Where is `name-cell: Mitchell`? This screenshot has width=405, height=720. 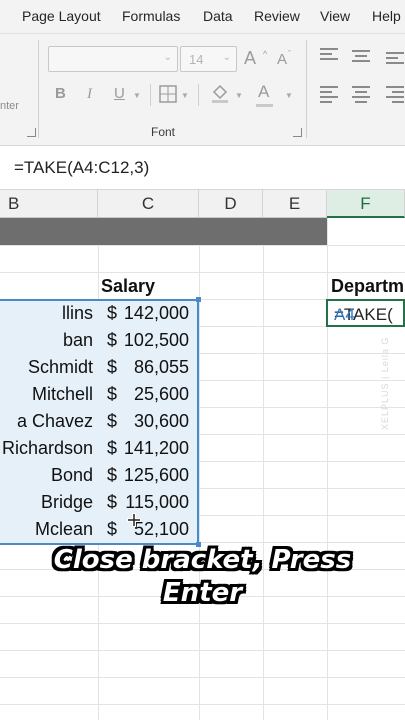
name-cell: Mitchell is located at coordinates (48, 394).